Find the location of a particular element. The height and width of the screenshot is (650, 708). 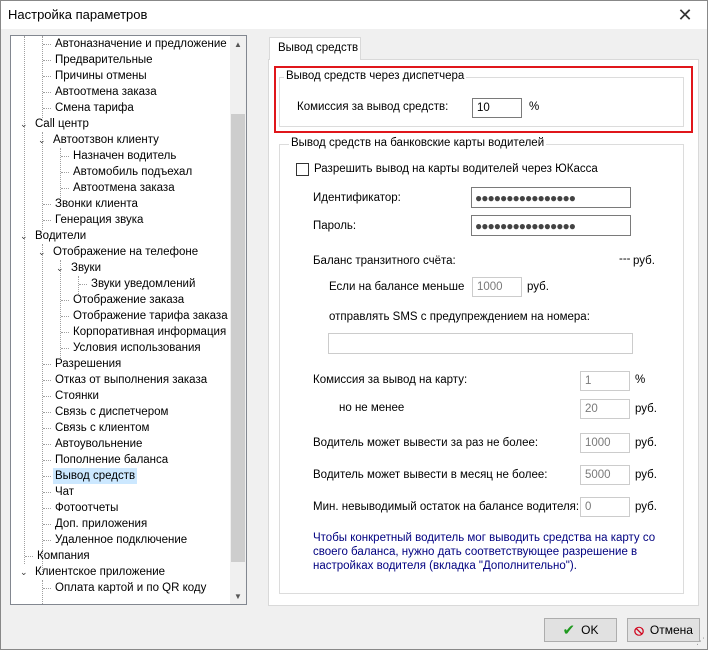

sms-numbers-input is located at coordinates (480, 343).